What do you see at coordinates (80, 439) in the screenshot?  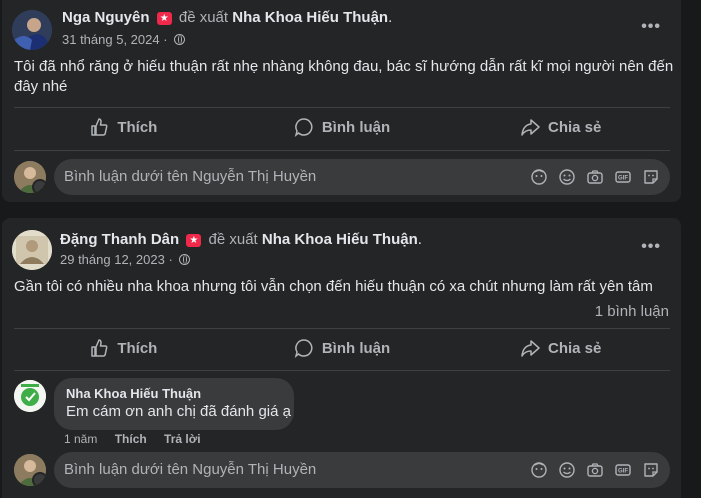 I see `reply-time: 1 năm` at bounding box center [80, 439].